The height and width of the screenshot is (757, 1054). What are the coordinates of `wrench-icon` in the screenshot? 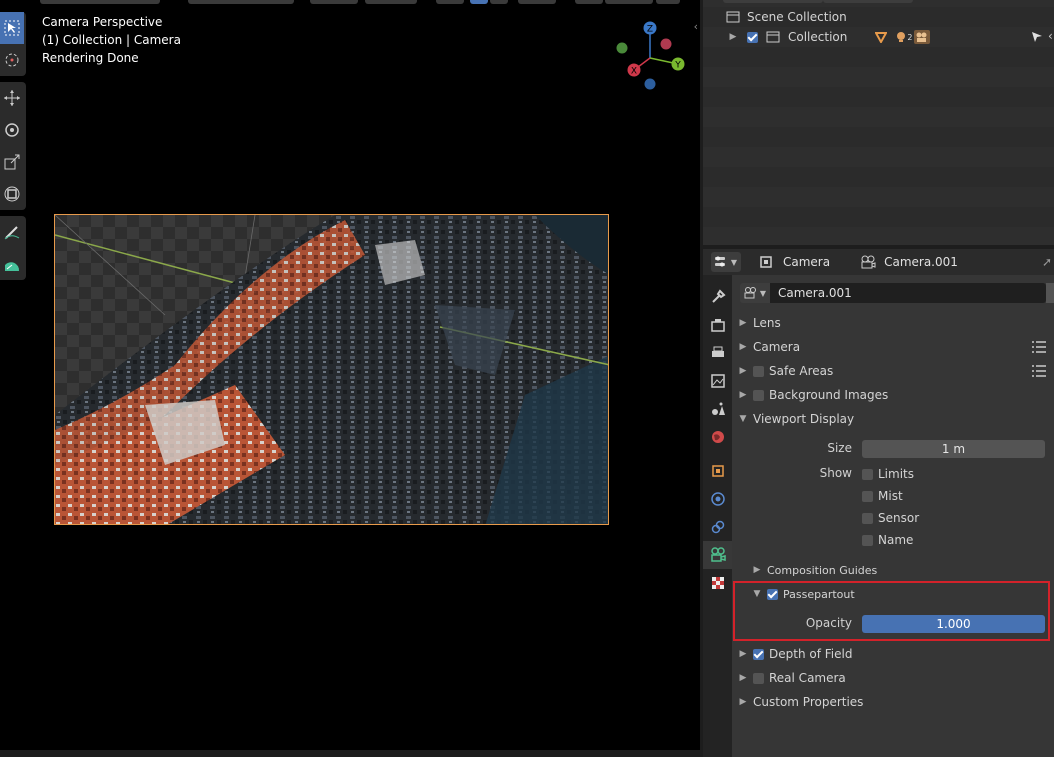 It's located at (718, 296).